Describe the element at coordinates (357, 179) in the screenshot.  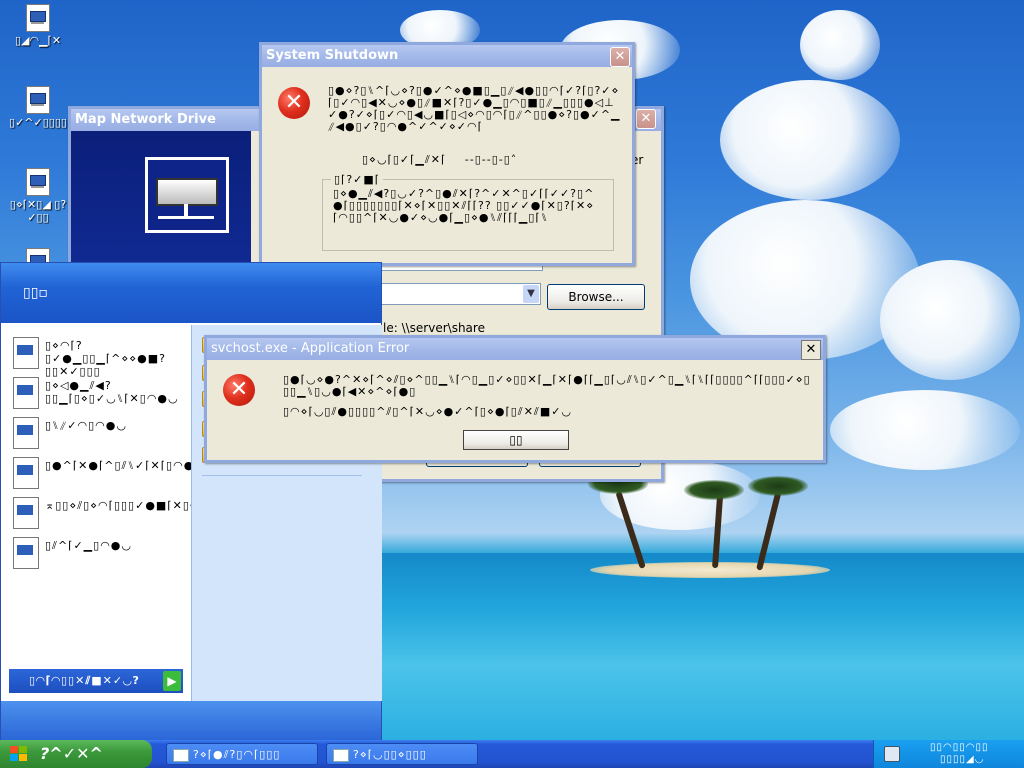
I see `group-title: ▯⌈?✓■⌈` at that location.